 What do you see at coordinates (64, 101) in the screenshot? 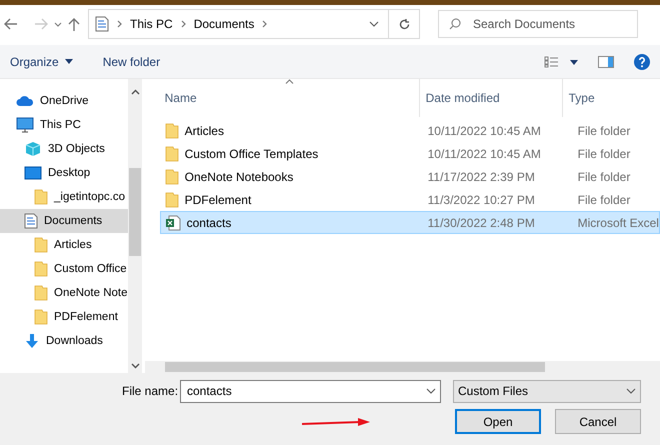
I see `sidebar-item: OneDrive` at bounding box center [64, 101].